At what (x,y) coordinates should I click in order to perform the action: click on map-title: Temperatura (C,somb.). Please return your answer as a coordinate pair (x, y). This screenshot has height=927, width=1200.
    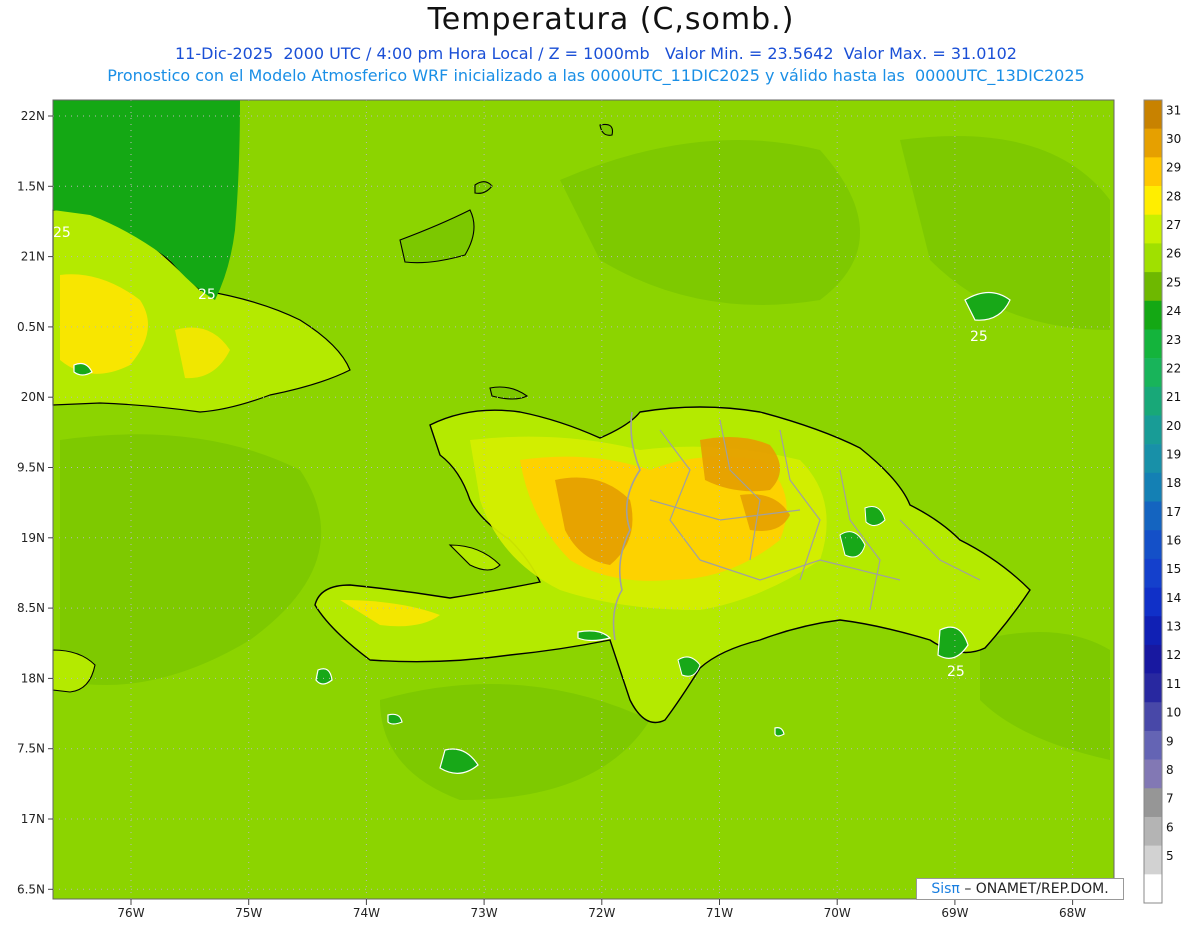
    Looking at the image, I should click on (611, 19).